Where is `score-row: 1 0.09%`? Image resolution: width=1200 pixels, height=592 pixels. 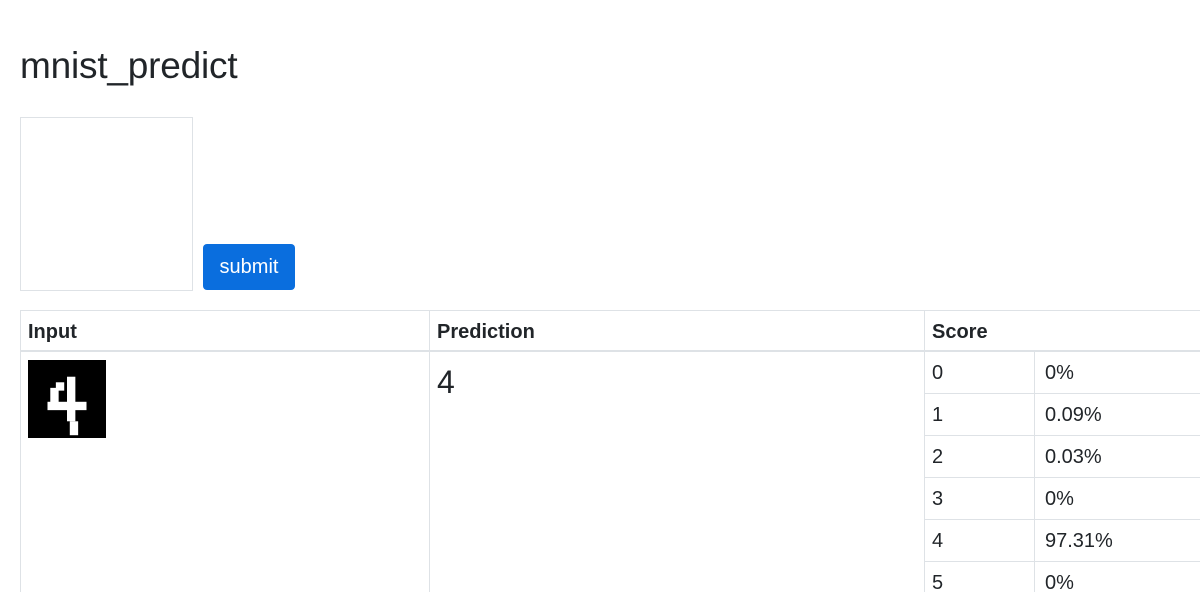 score-row: 1 0.09% is located at coordinates (1062, 415).